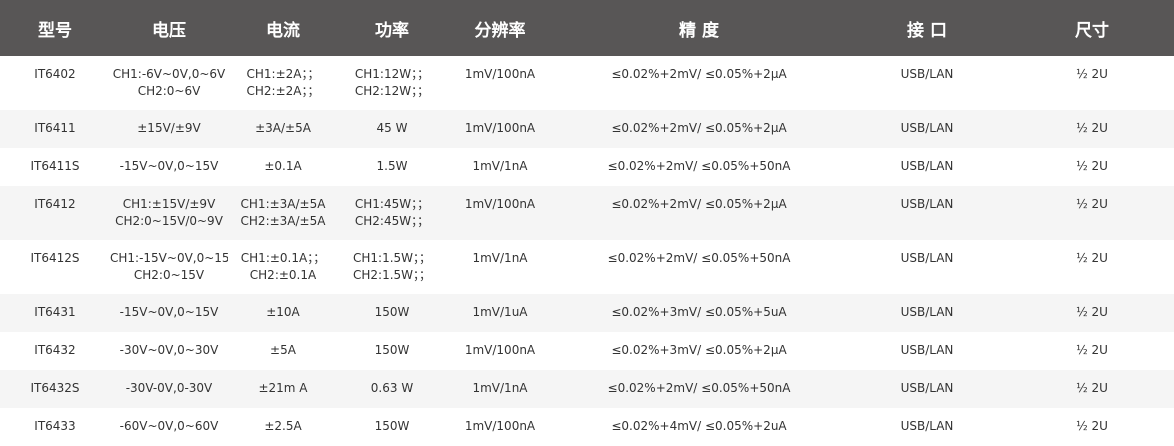  I want to click on cell-voltage: -30V-0V,0-30V, so click(169, 389).